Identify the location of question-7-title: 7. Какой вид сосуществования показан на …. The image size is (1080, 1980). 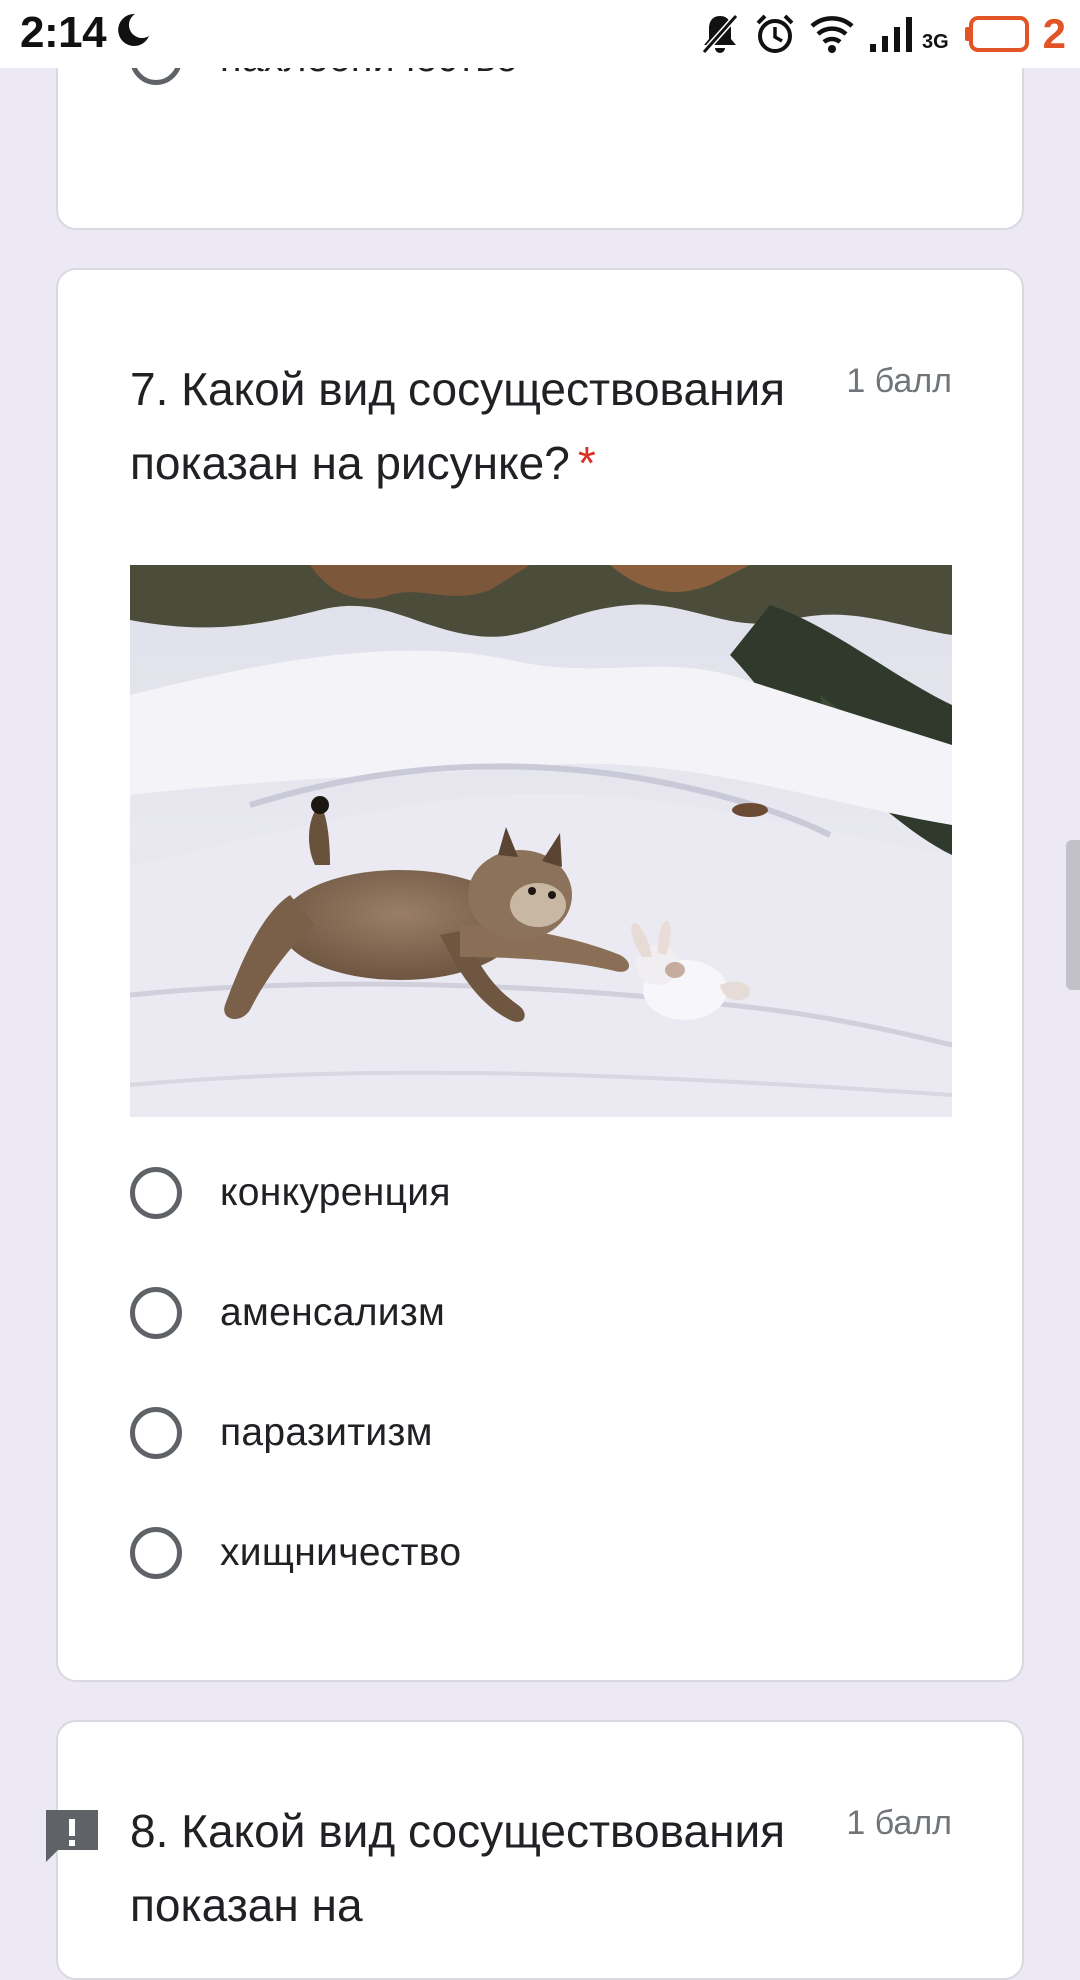
(475, 426).